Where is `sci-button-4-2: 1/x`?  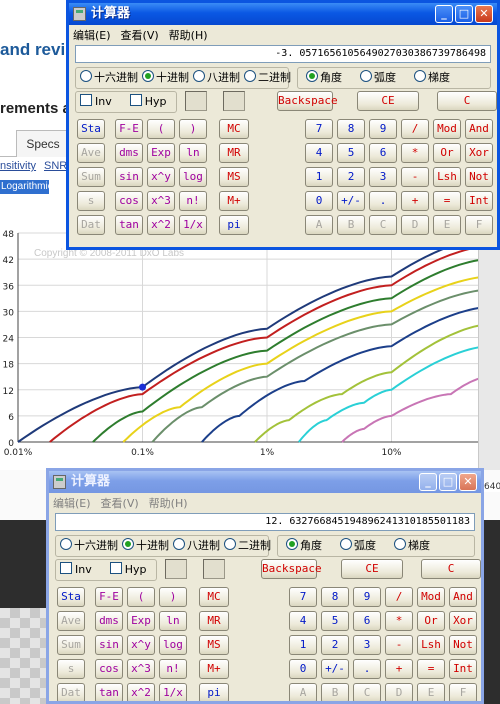 sci-button-4-2: 1/x is located at coordinates (173, 692).